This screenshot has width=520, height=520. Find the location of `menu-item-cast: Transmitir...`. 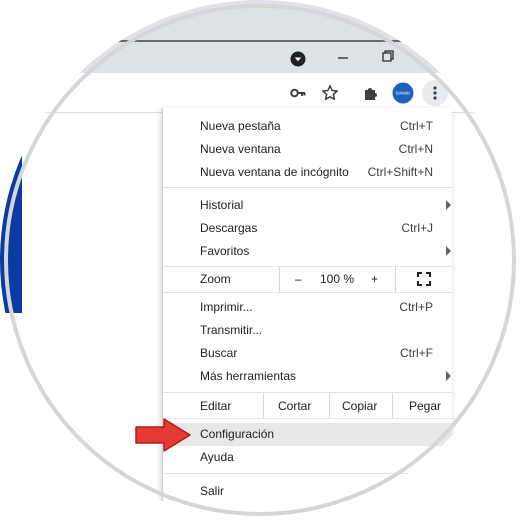

menu-item-cast: Transmitir... is located at coordinates (308, 330).